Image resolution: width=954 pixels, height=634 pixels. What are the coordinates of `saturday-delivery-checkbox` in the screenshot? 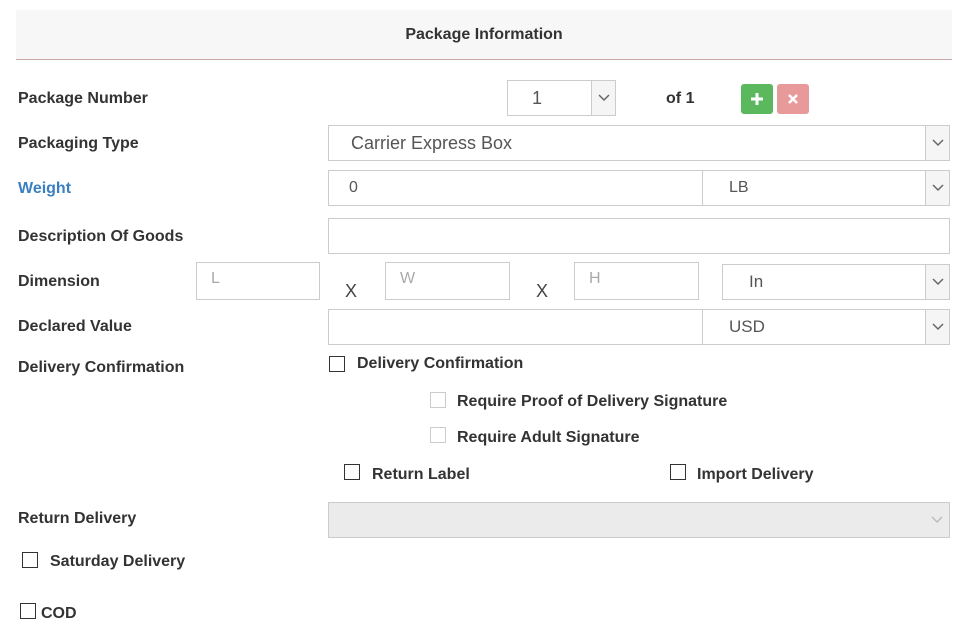 It's located at (30, 560).